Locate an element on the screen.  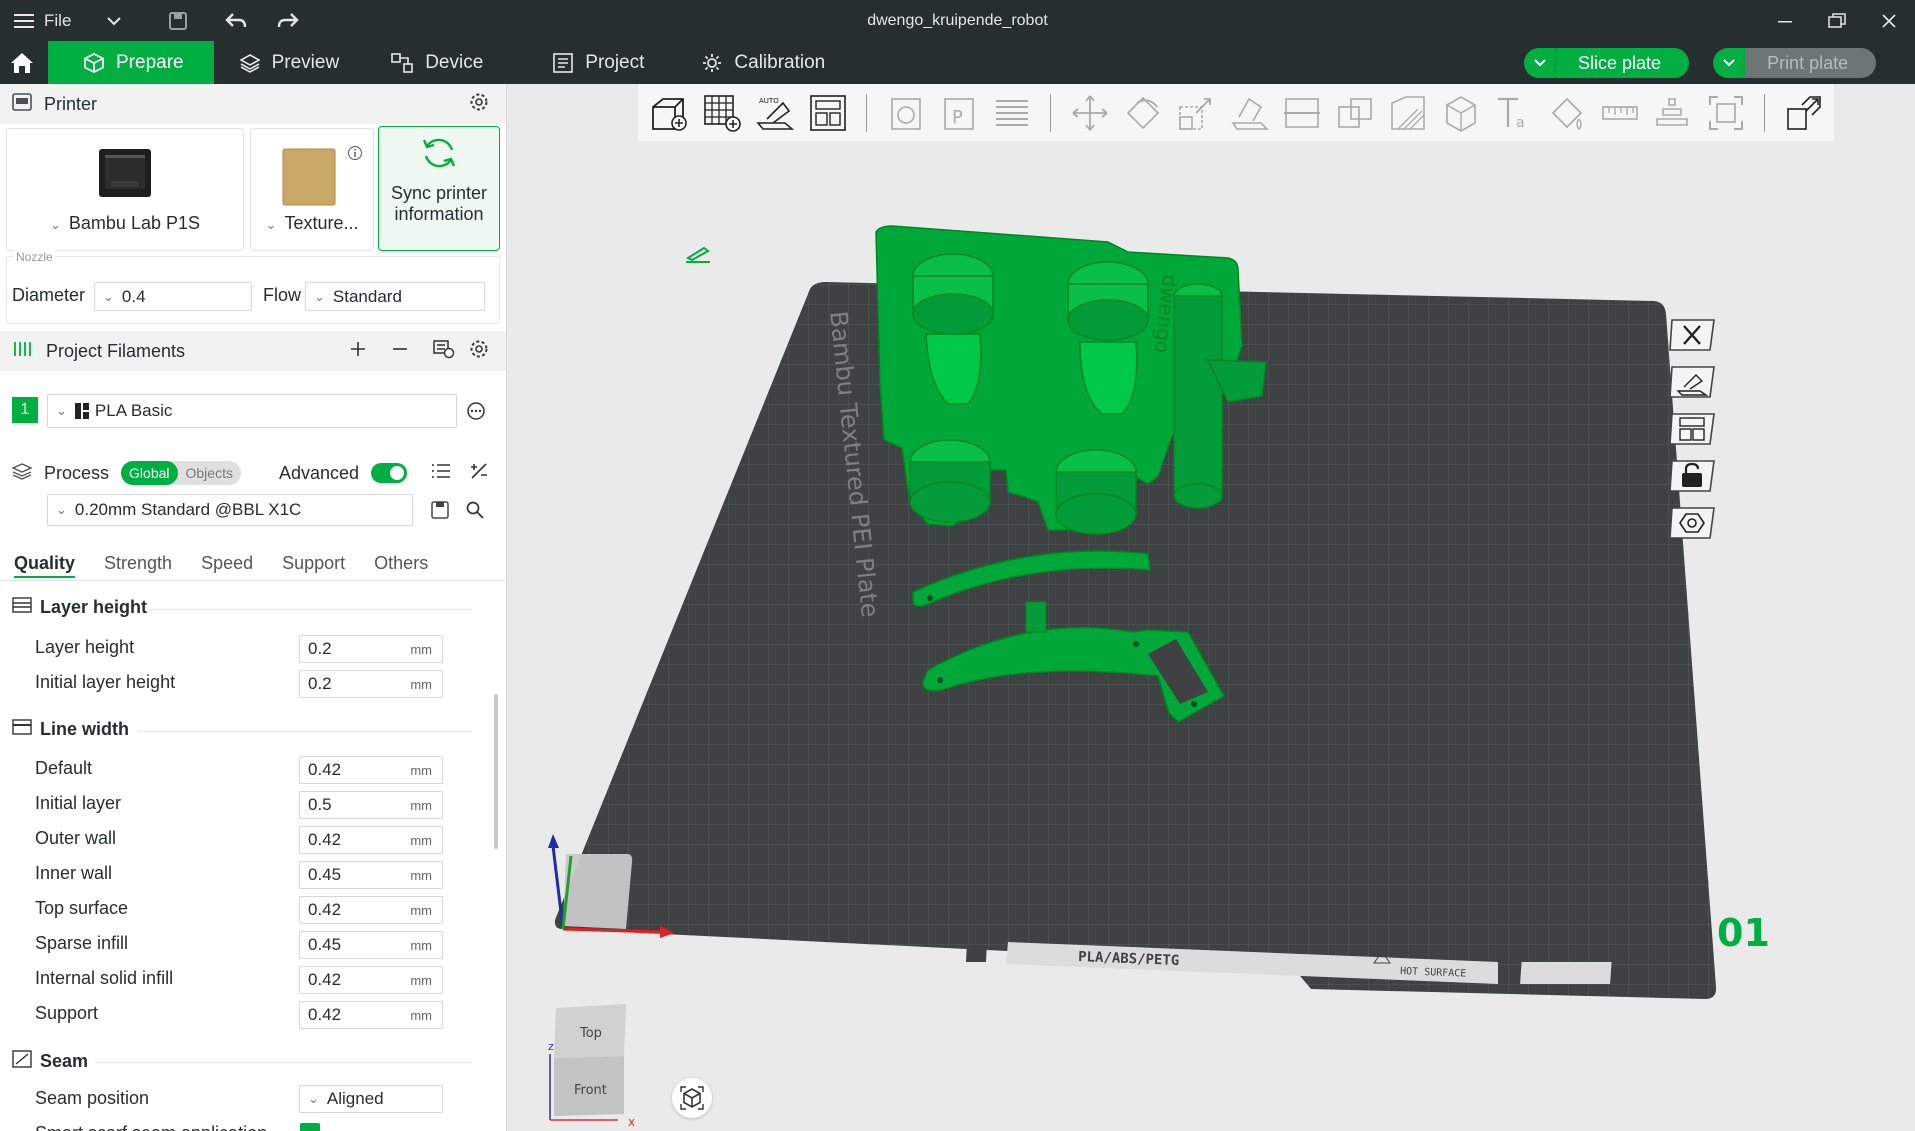
navcube-top-label: Top is located at coordinates (590, 1033).